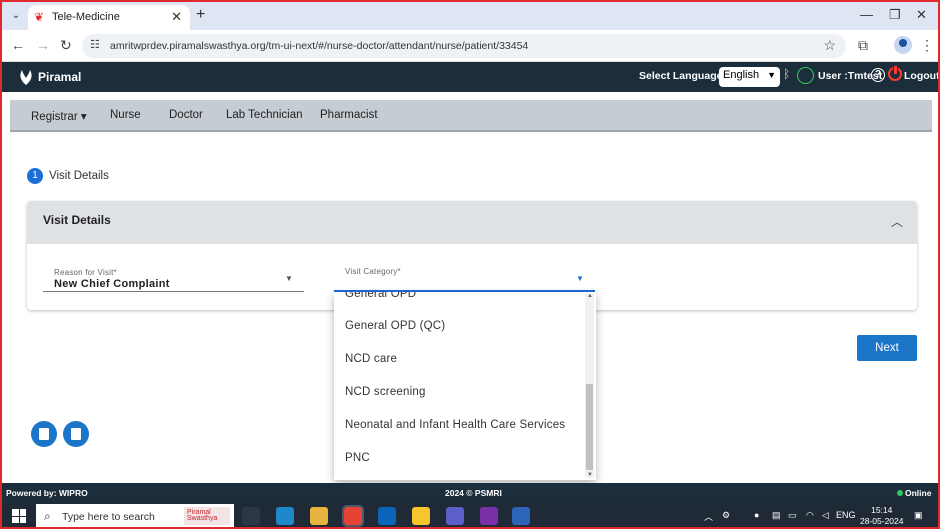  Describe the element at coordinates (85, 272) in the screenshot. I see `reason-for-visit-label: Reason for Visit*` at that location.